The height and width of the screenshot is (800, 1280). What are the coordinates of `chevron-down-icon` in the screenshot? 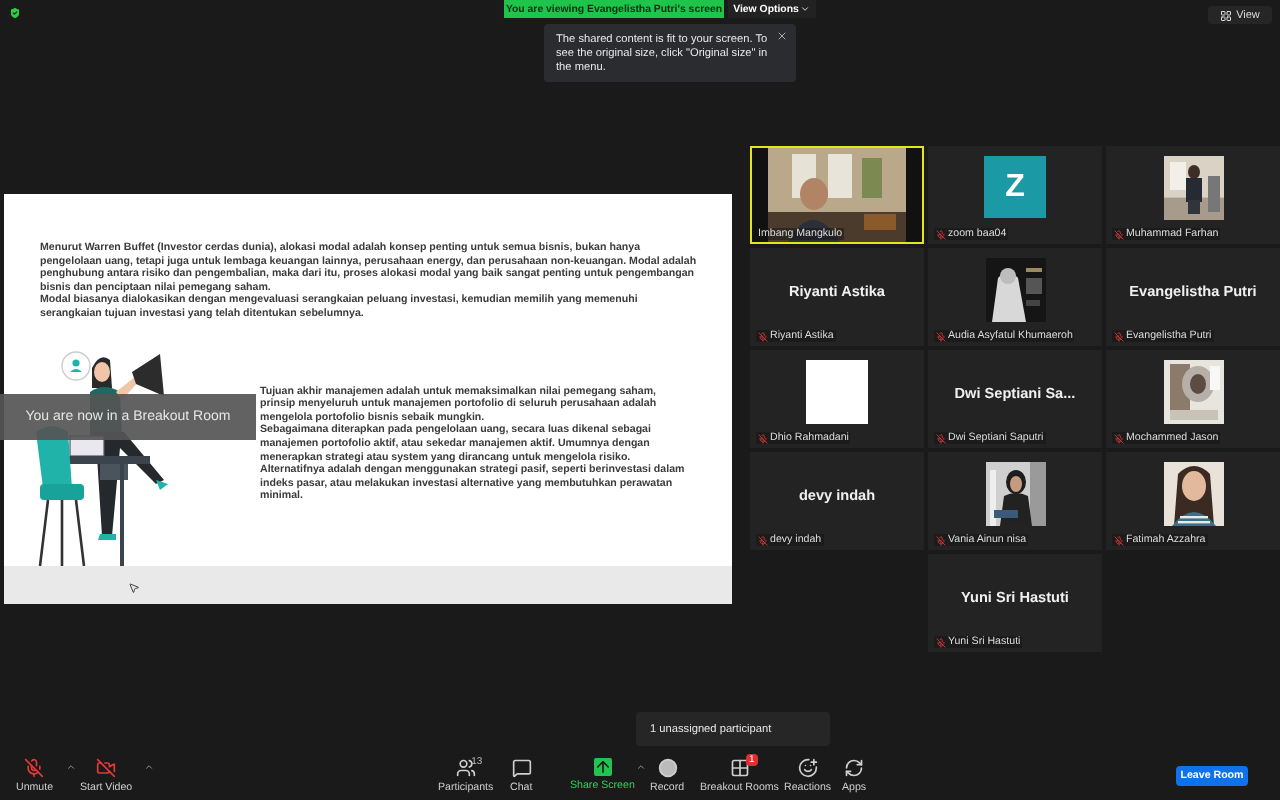 It's located at (805, 9).